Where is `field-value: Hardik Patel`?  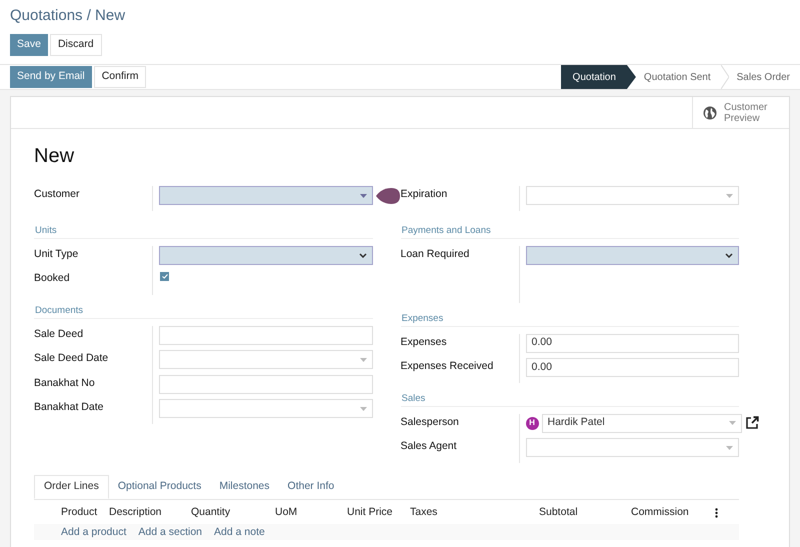 field-value: Hardik Patel is located at coordinates (576, 422).